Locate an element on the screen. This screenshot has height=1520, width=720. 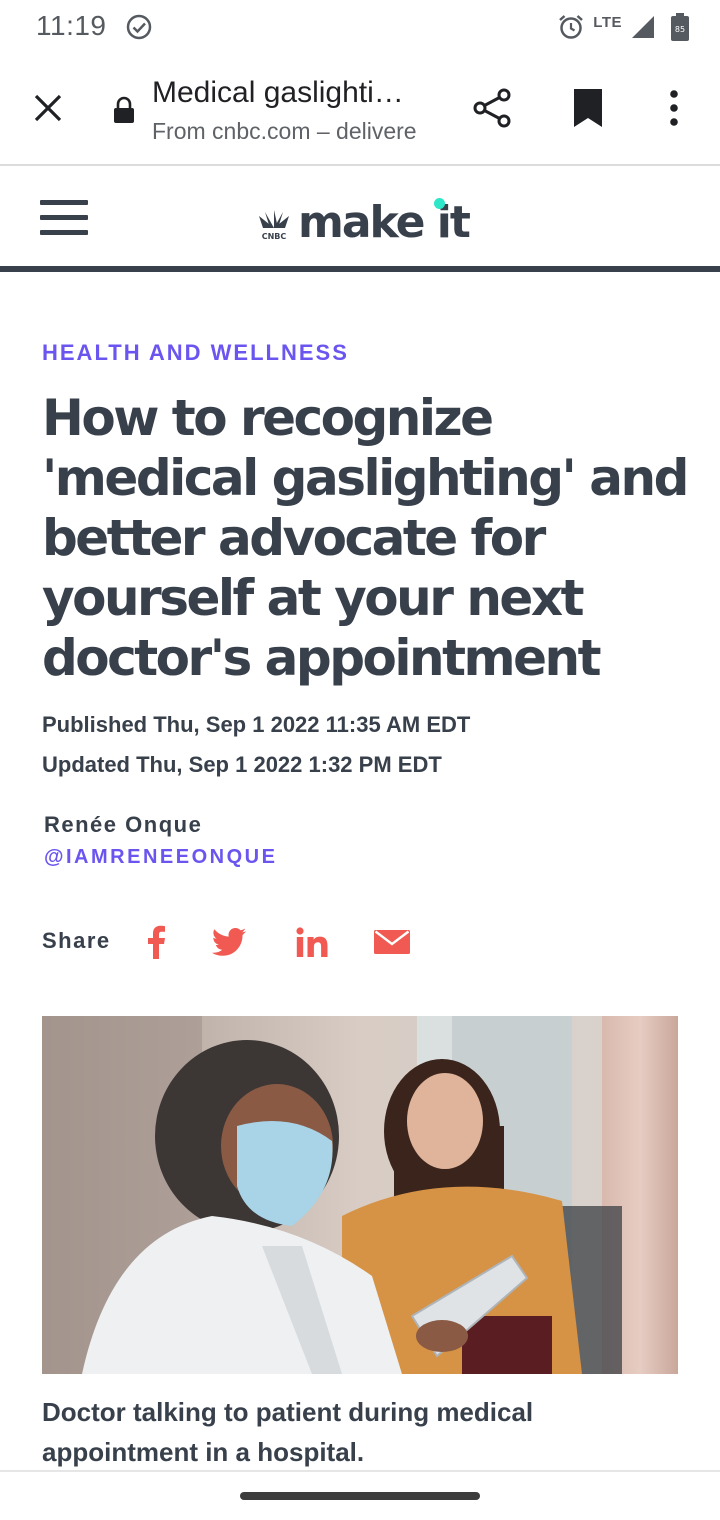
facebook-icon is located at coordinates (156, 942).